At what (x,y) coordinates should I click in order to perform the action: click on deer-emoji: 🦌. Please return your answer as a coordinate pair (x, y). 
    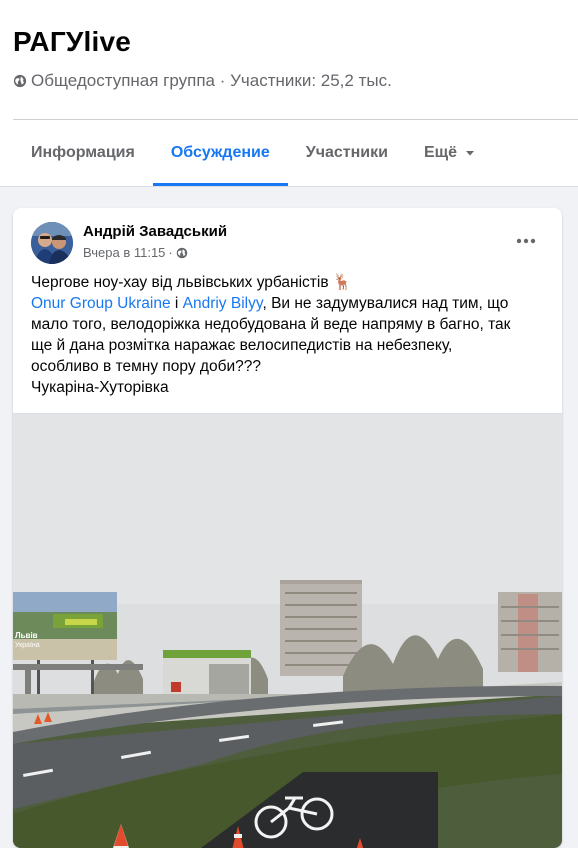
    Looking at the image, I should click on (342, 282).